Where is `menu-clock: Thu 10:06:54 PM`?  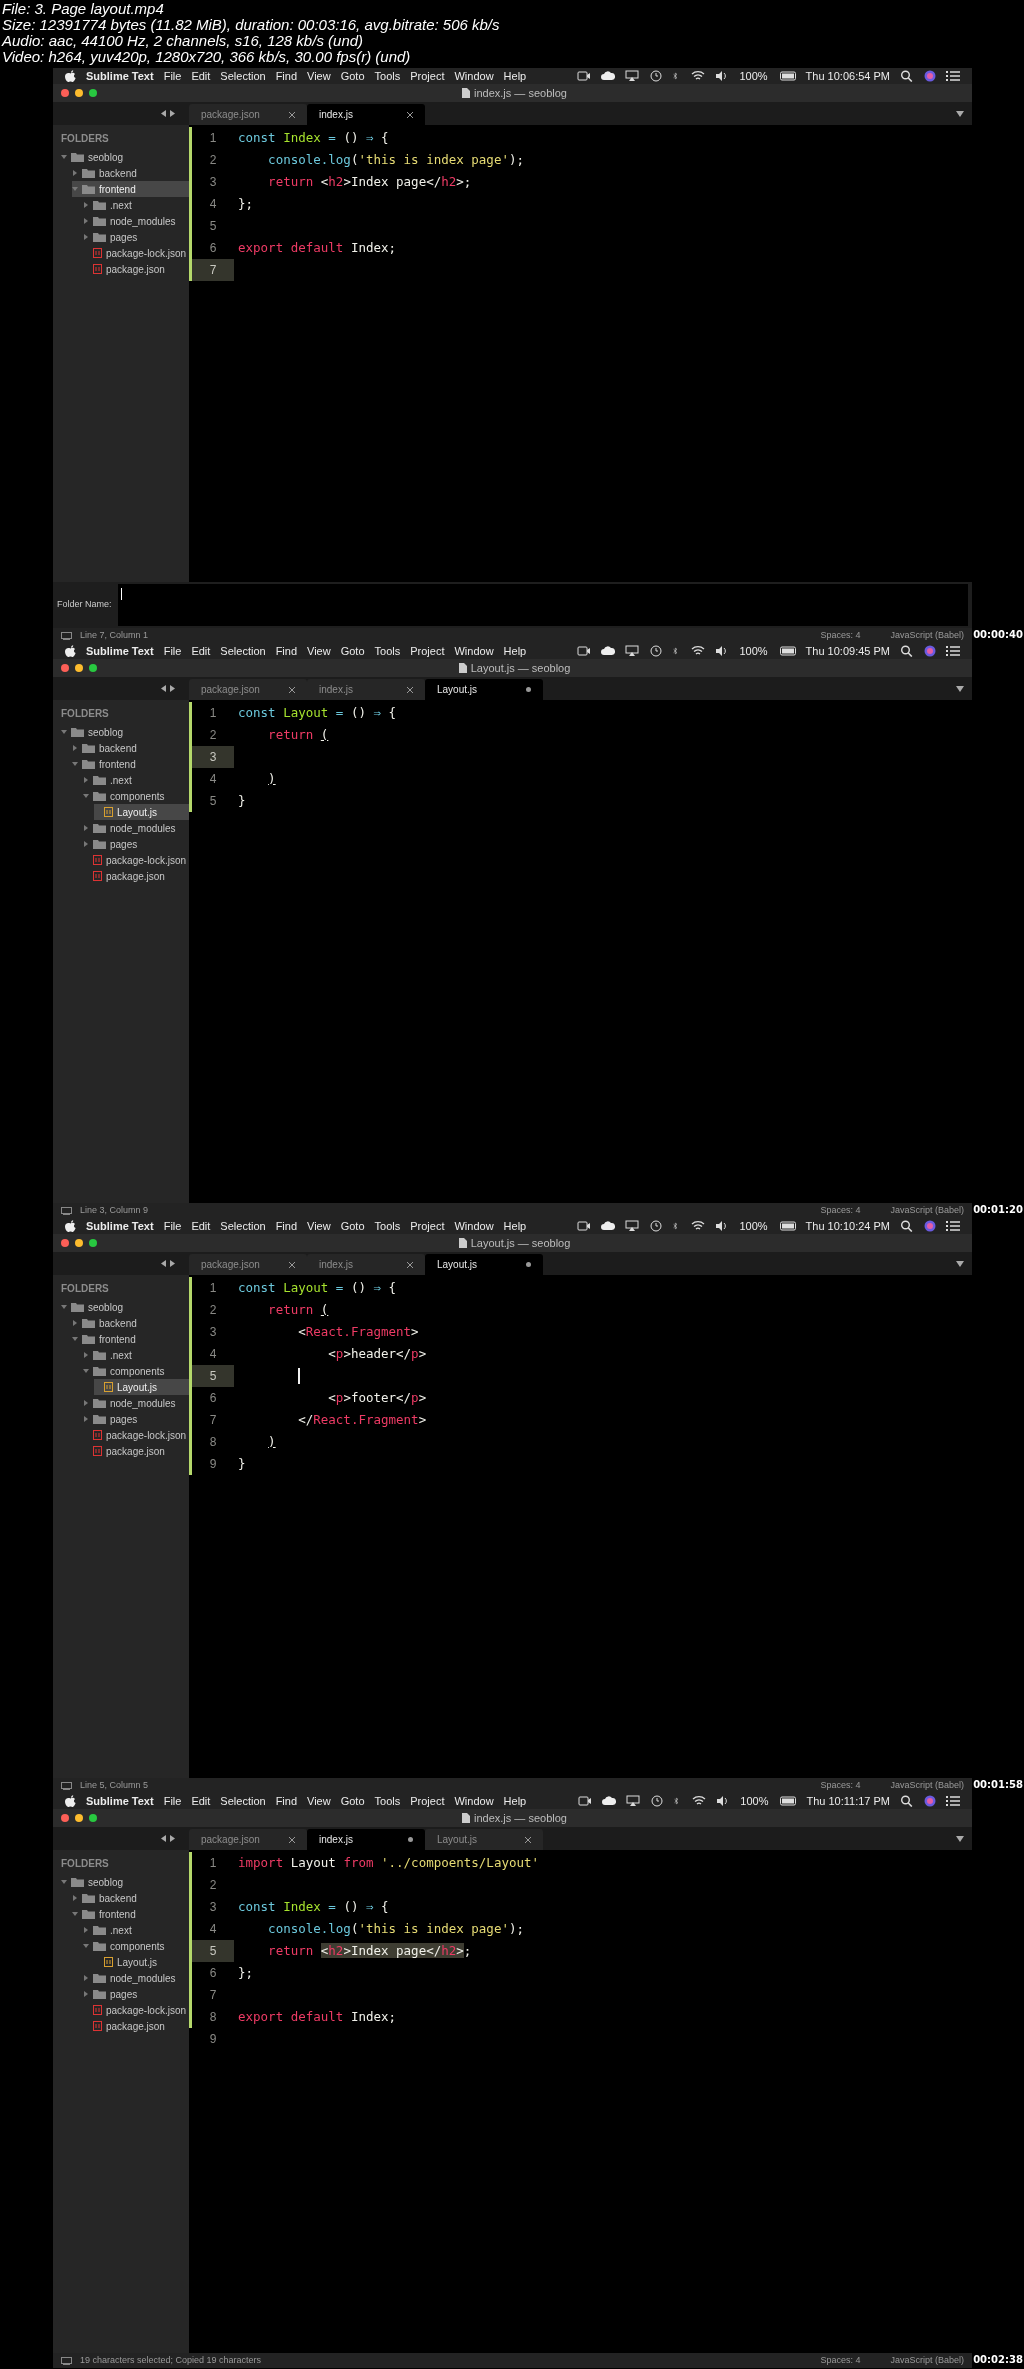
menu-clock: Thu 10:06:54 PM is located at coordinates (847, 76).